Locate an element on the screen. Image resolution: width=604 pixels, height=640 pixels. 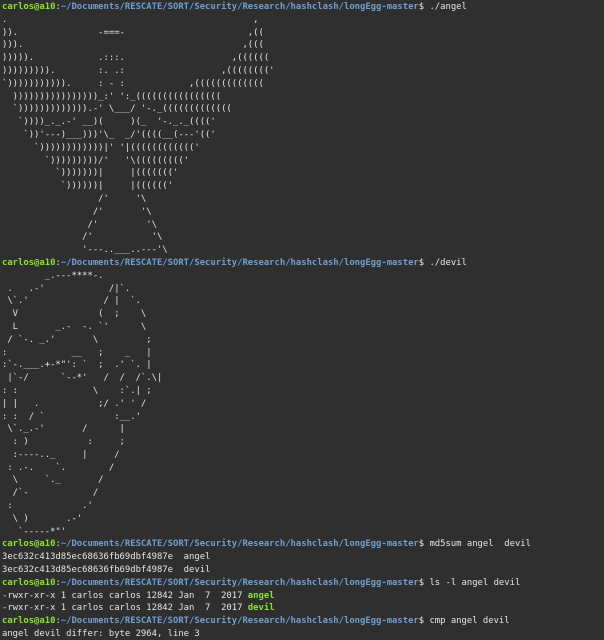
devil-art-line: \ `._ / is located at coordinates (53, 480).